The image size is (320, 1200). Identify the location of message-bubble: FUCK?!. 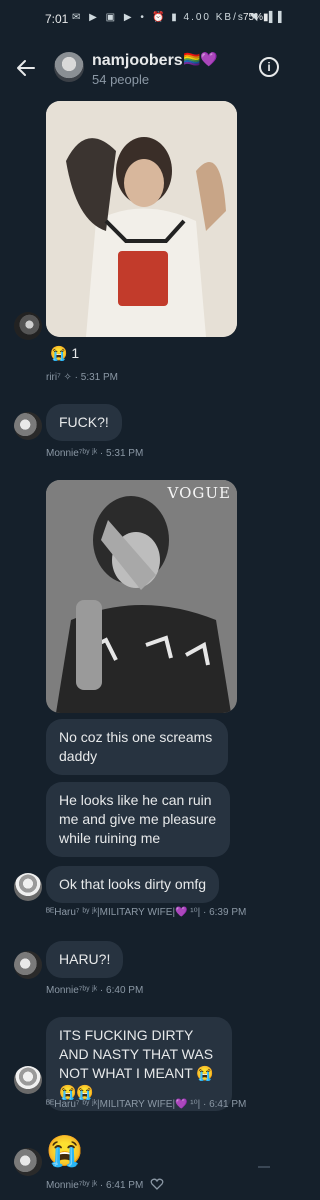
(84, 422).